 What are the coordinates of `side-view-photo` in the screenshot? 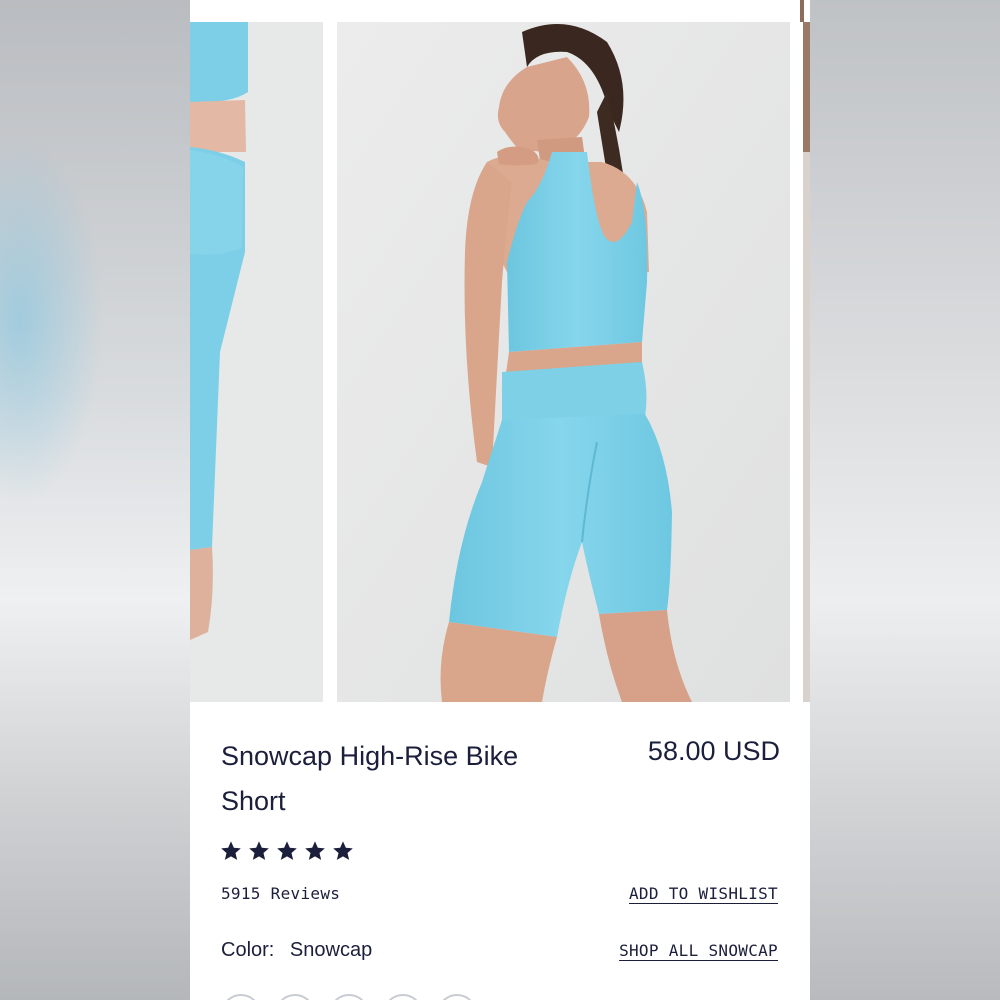 It's located at (256, 362).